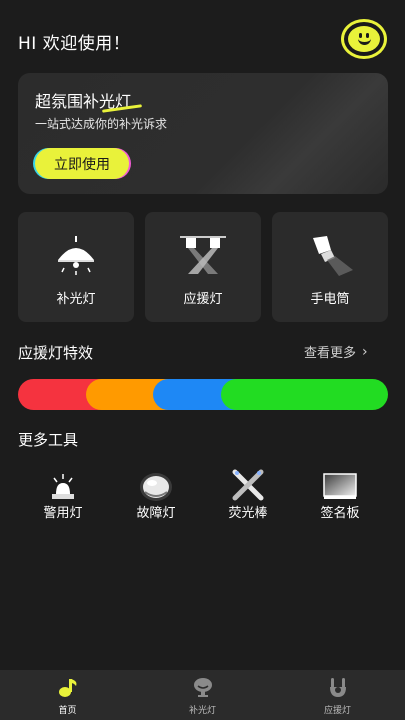  Describe the element at coordinates (76, 256) in the screenshot. I see `ceiling-lamp-icon` at that location.